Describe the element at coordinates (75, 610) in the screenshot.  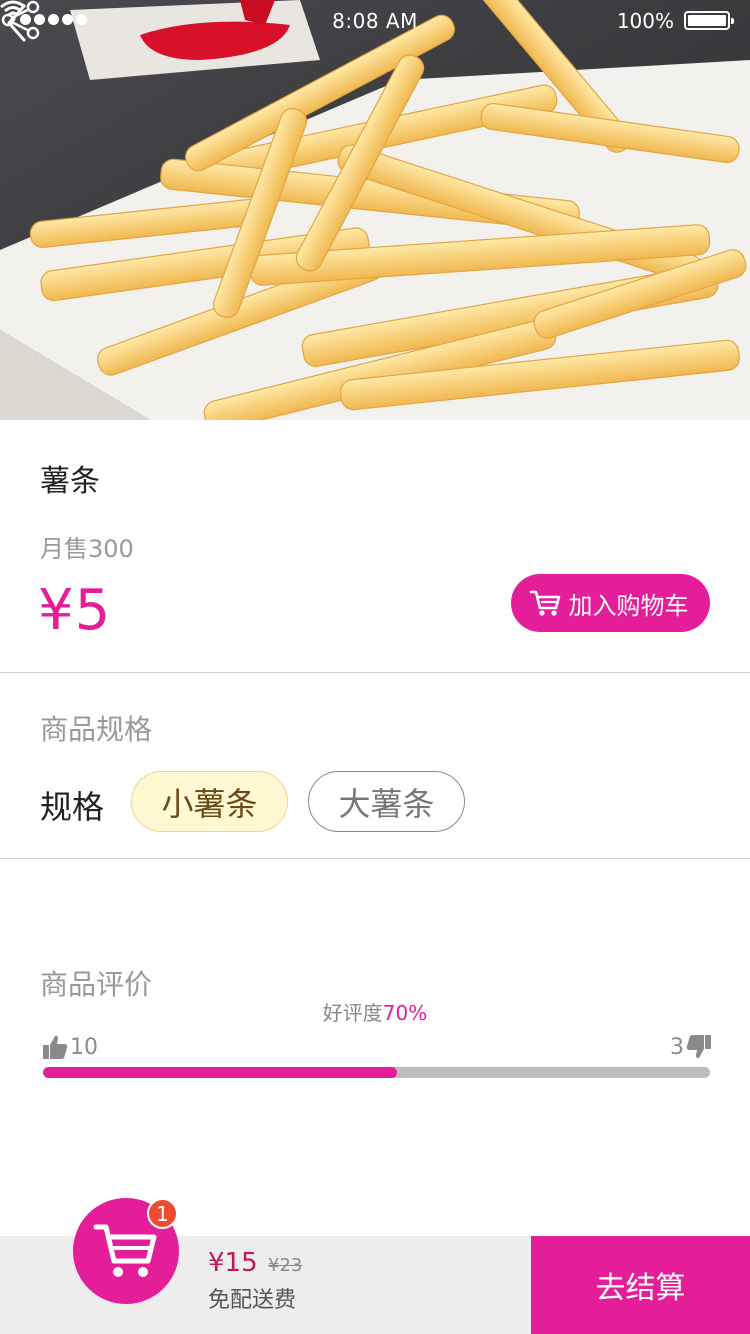
I see `product-price: ¥5` at that location.